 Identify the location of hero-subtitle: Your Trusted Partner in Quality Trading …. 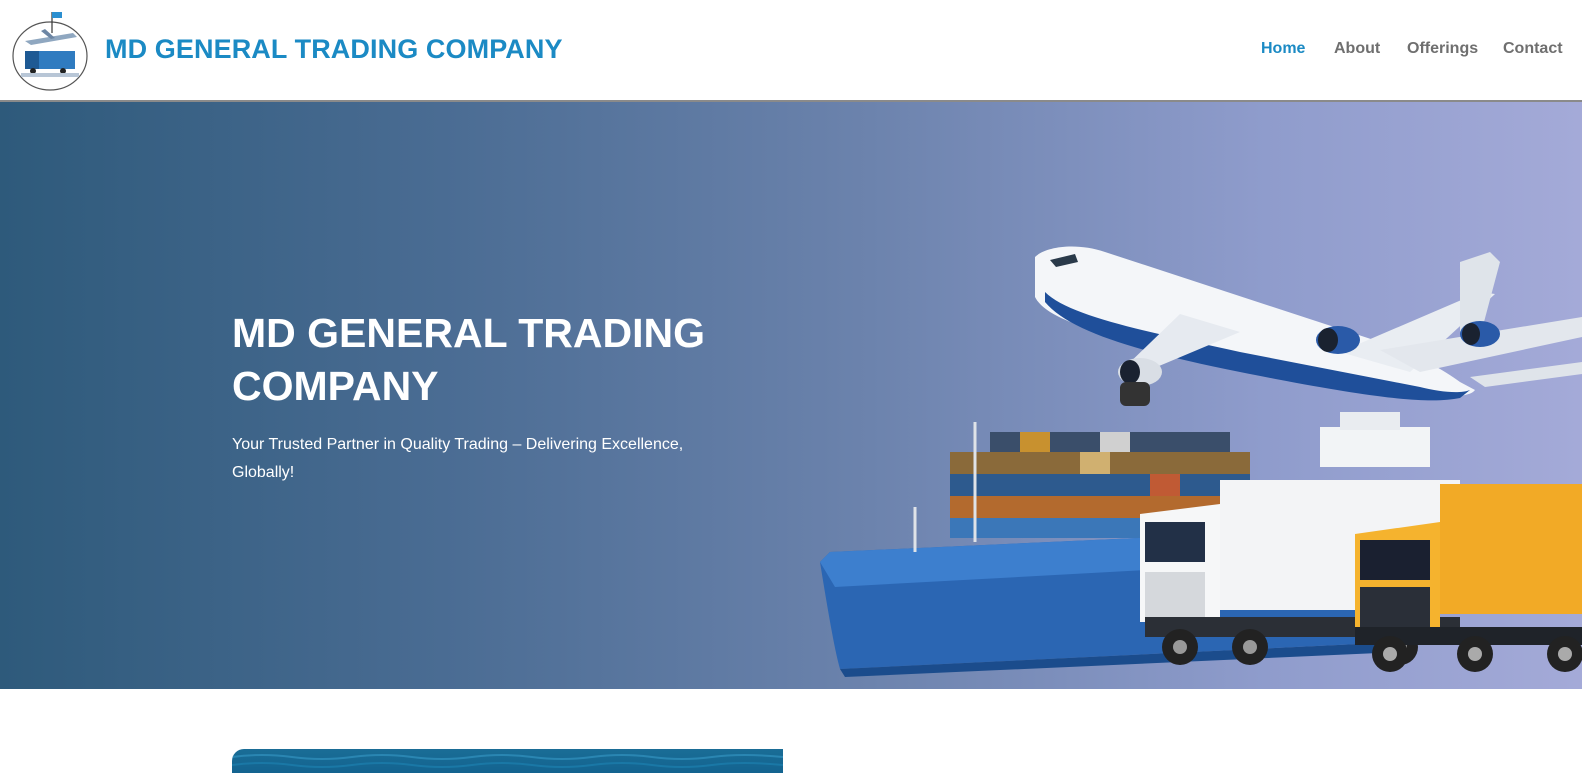
(458, 458).